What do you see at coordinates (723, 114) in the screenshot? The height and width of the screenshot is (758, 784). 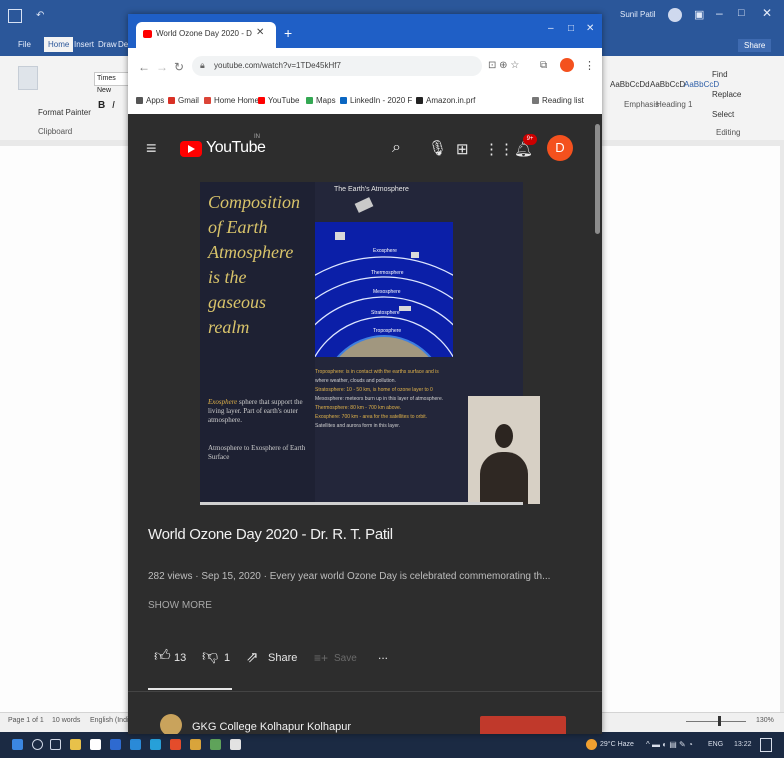 I see `select-button: Select` at bounding box center [723, 114].